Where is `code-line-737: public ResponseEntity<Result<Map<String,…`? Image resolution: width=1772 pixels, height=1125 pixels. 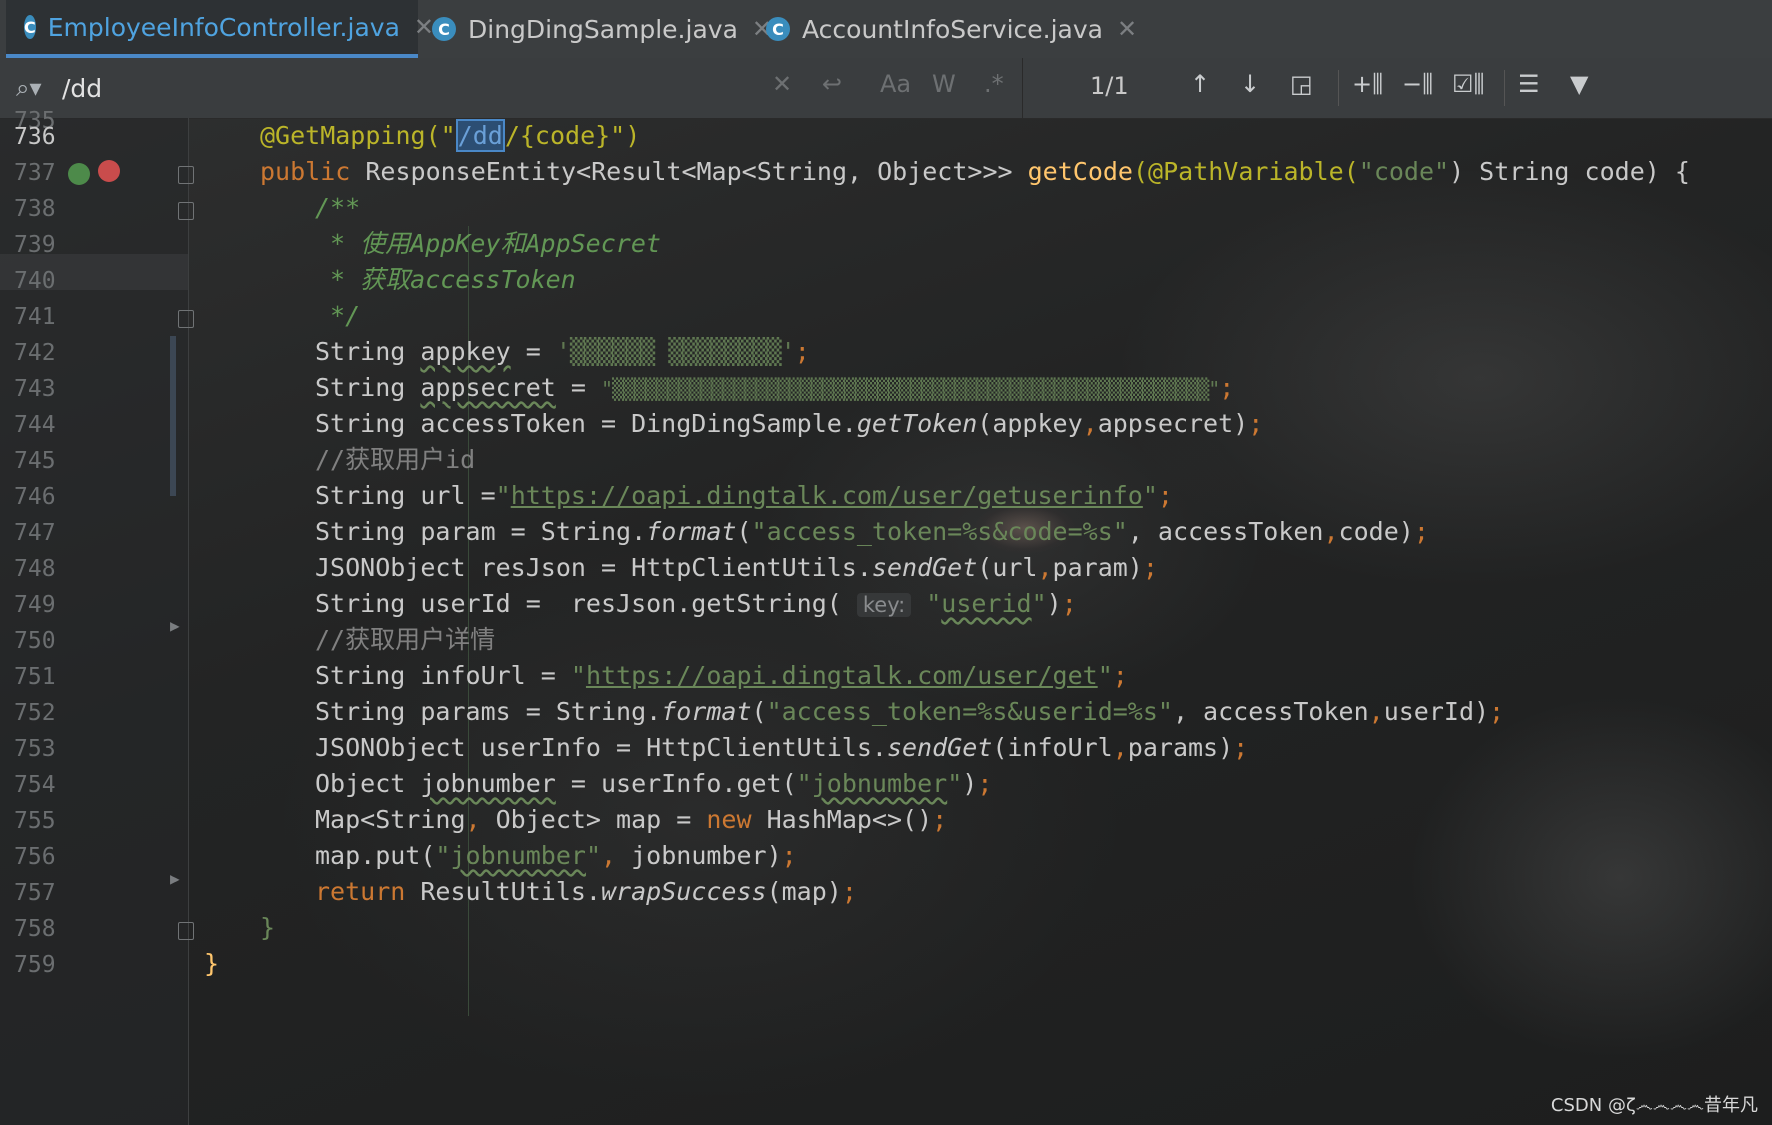 code-line-737: public ResponseEntity<Result<Map<String,… is located at coordinates (975, 171).